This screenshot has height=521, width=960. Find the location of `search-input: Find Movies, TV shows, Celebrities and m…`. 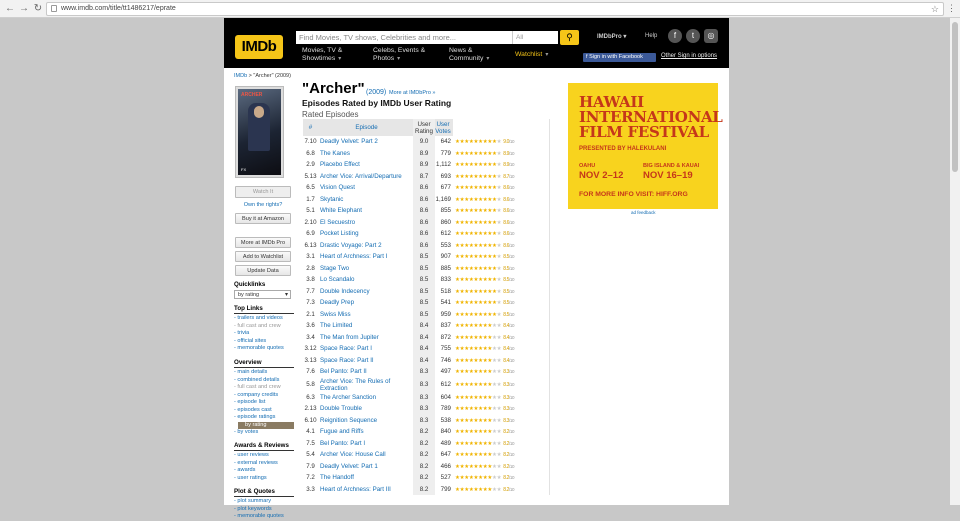

search-input: Find Movies, TV shows, Celebrities and m… is located at coordinates (404, 37).